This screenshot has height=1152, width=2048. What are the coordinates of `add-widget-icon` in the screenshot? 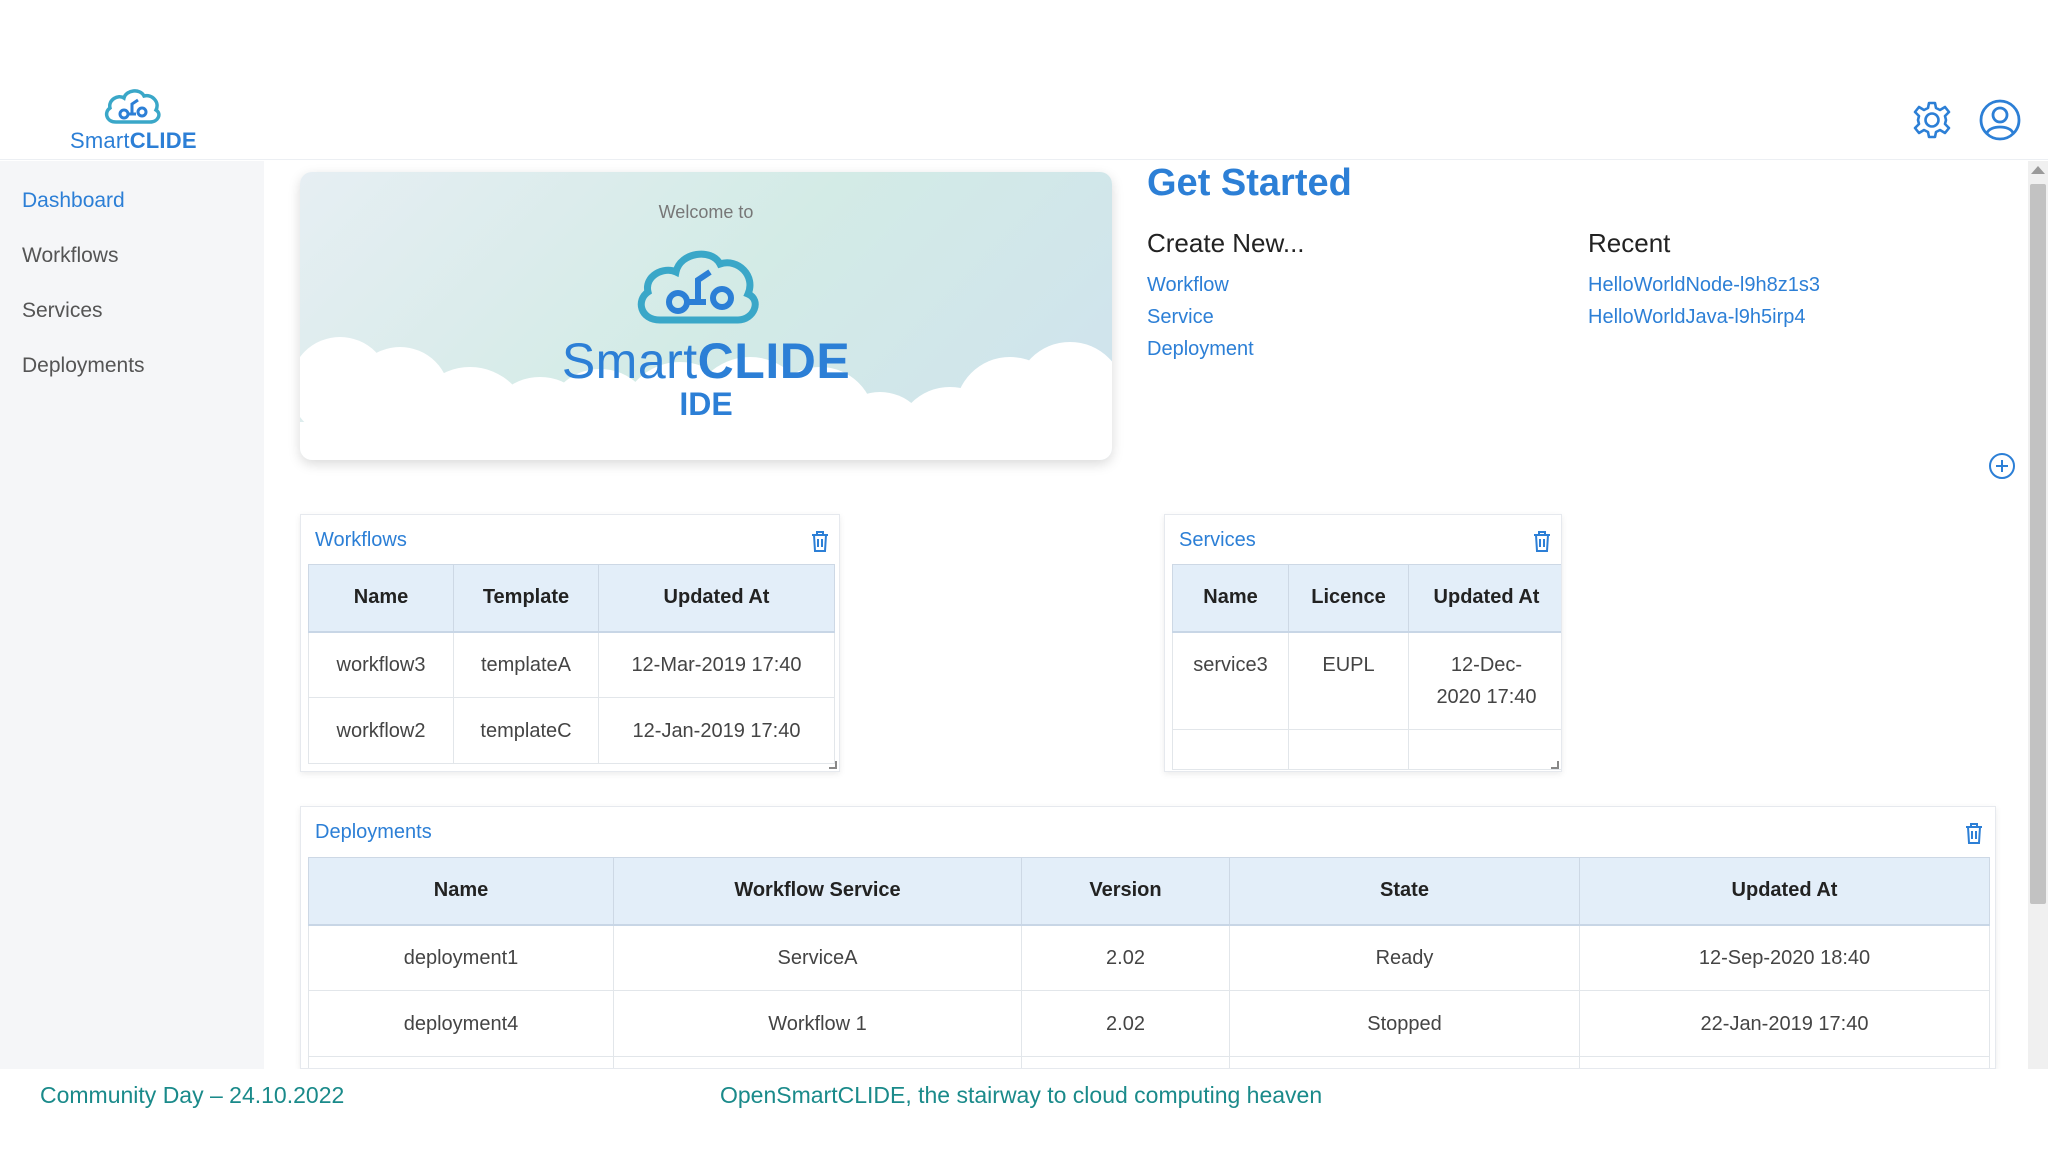 It's located at (2002, 466).